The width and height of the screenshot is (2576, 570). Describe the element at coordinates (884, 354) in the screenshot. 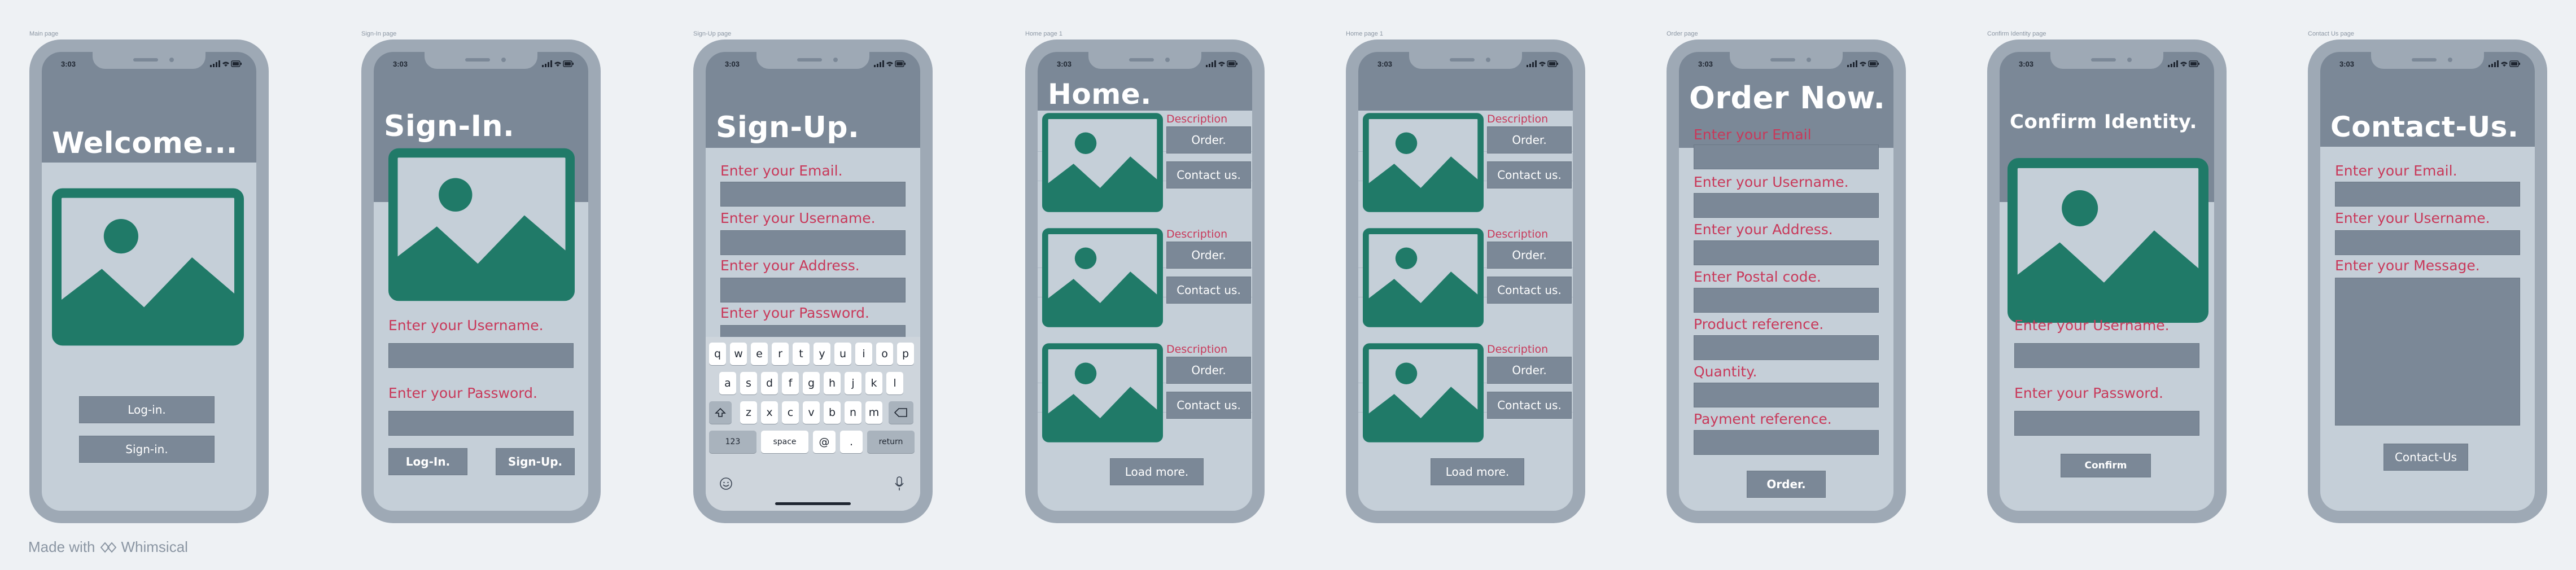

I see `key-o: o` at that location.